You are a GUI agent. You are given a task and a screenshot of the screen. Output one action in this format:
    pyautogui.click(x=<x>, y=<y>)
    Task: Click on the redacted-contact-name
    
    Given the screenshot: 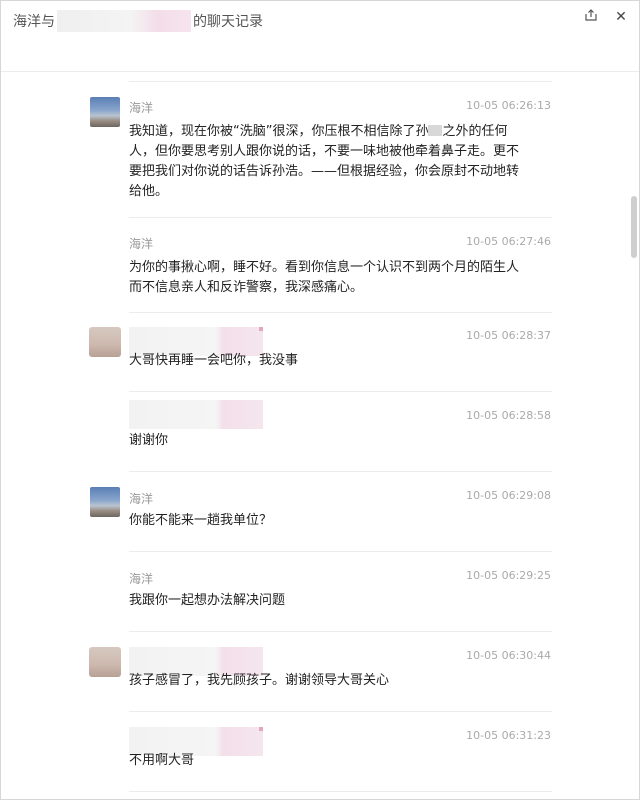 What is the action you would take?
    pyautogui.click(x=124, y=21)
    